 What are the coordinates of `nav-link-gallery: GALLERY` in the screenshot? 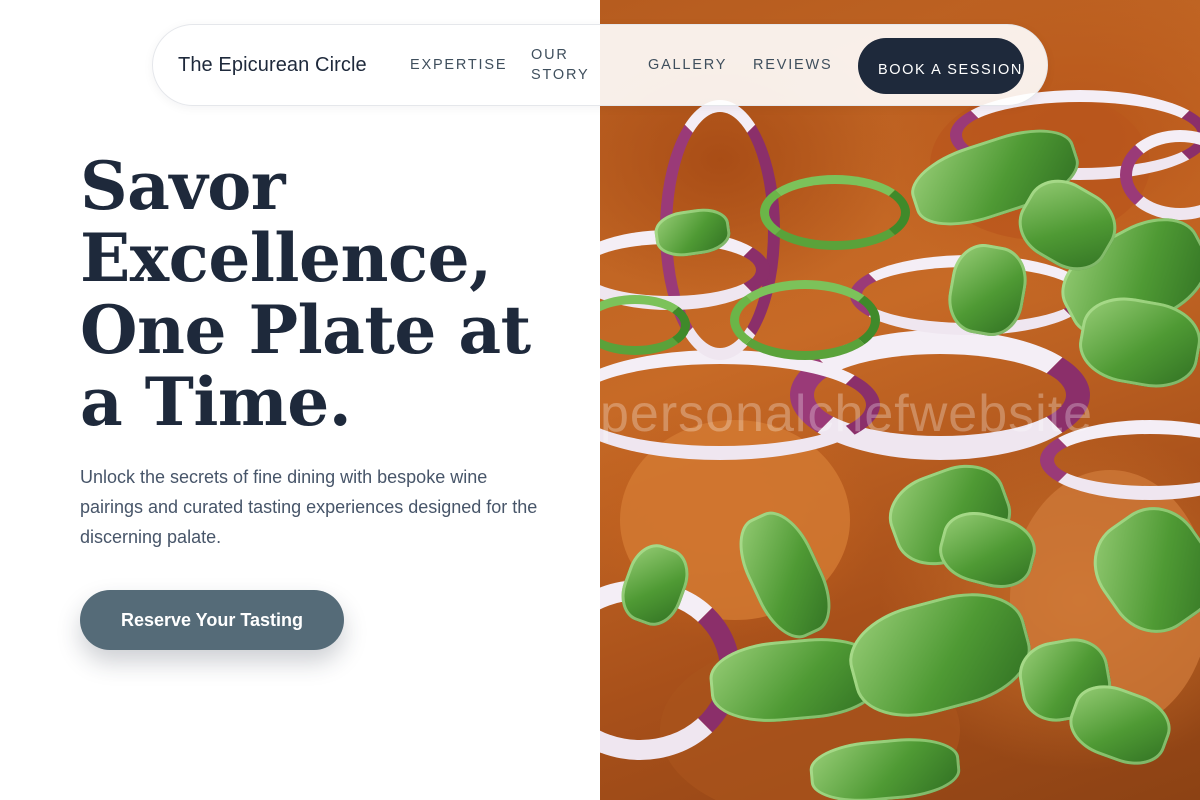 It's located at (687, 65).